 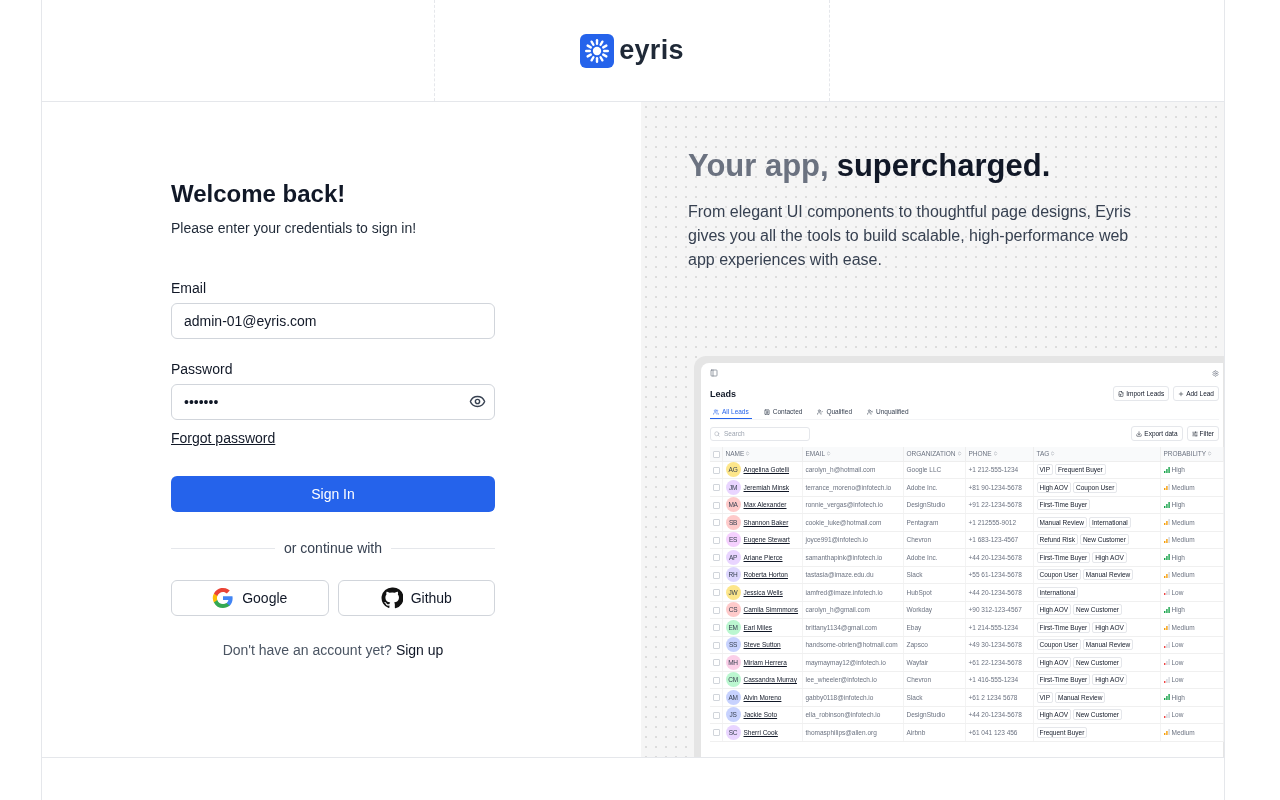 I want to click on download-icon, so click(x=1139, y=433).